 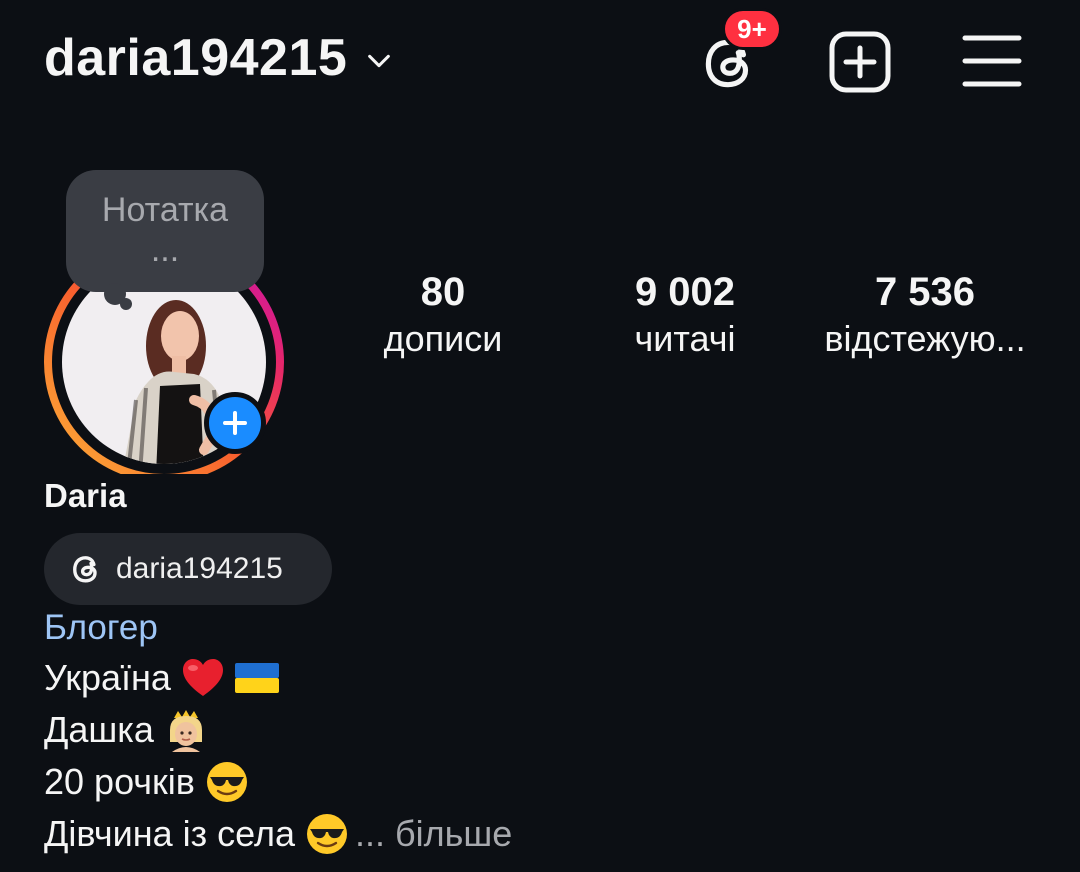 I want to click on bio-line: Україна, so click(x=278, y=678).